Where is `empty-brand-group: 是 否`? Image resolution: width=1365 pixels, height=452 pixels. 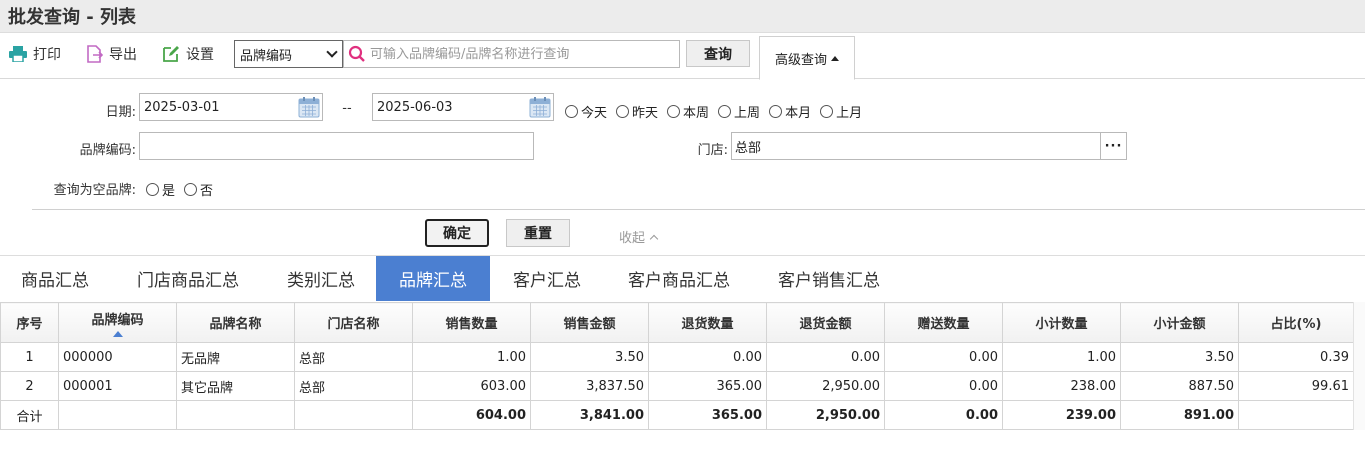
empty-brand-group: 是 否 is located at coordinates (184, 189).